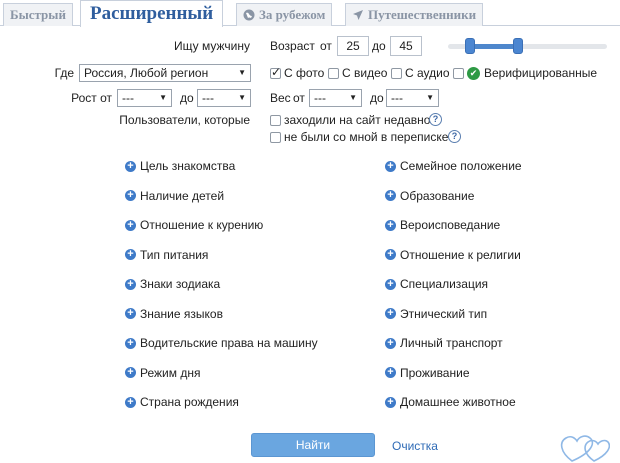 The height and width of the screenshot is (463, 620). I want to click on age-to-input: 45, so click(406, 46).